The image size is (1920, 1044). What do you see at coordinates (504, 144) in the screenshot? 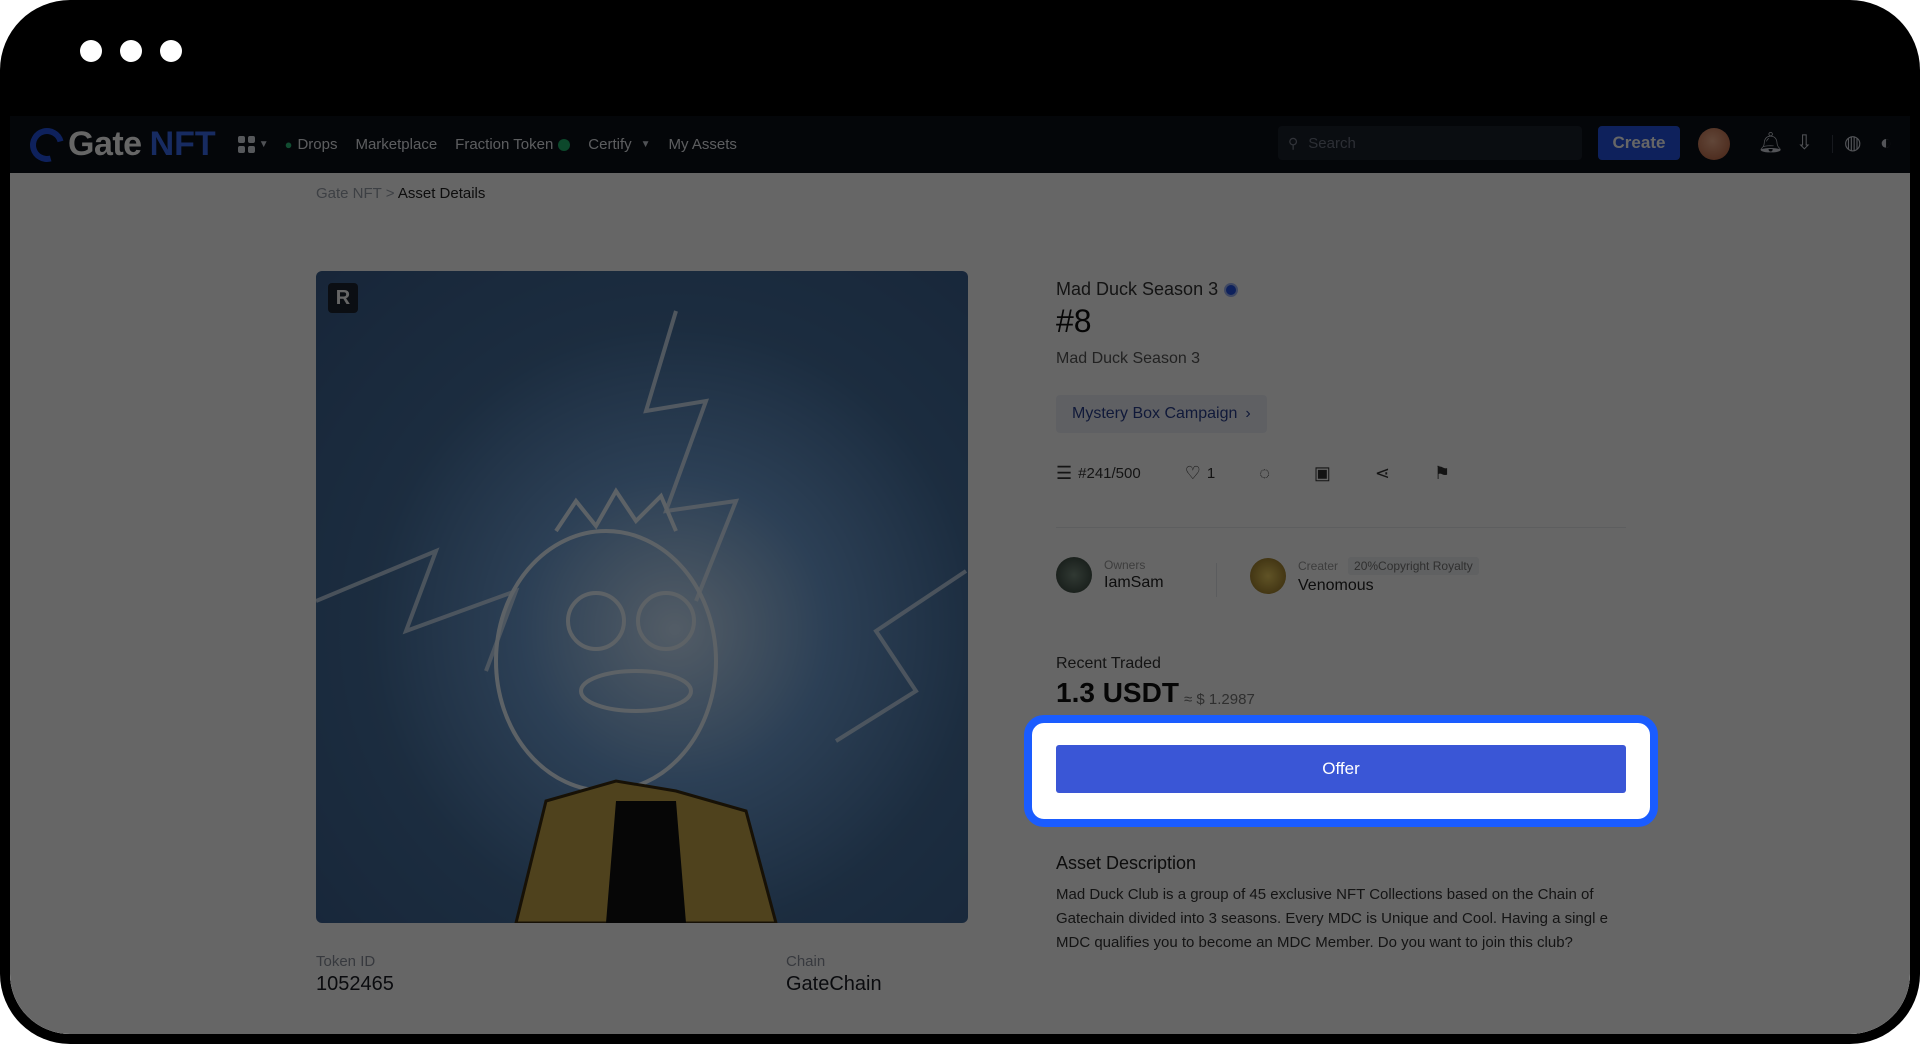
I see `nav-fraction-label: Fraction Token` at bounding box center [504, 144].